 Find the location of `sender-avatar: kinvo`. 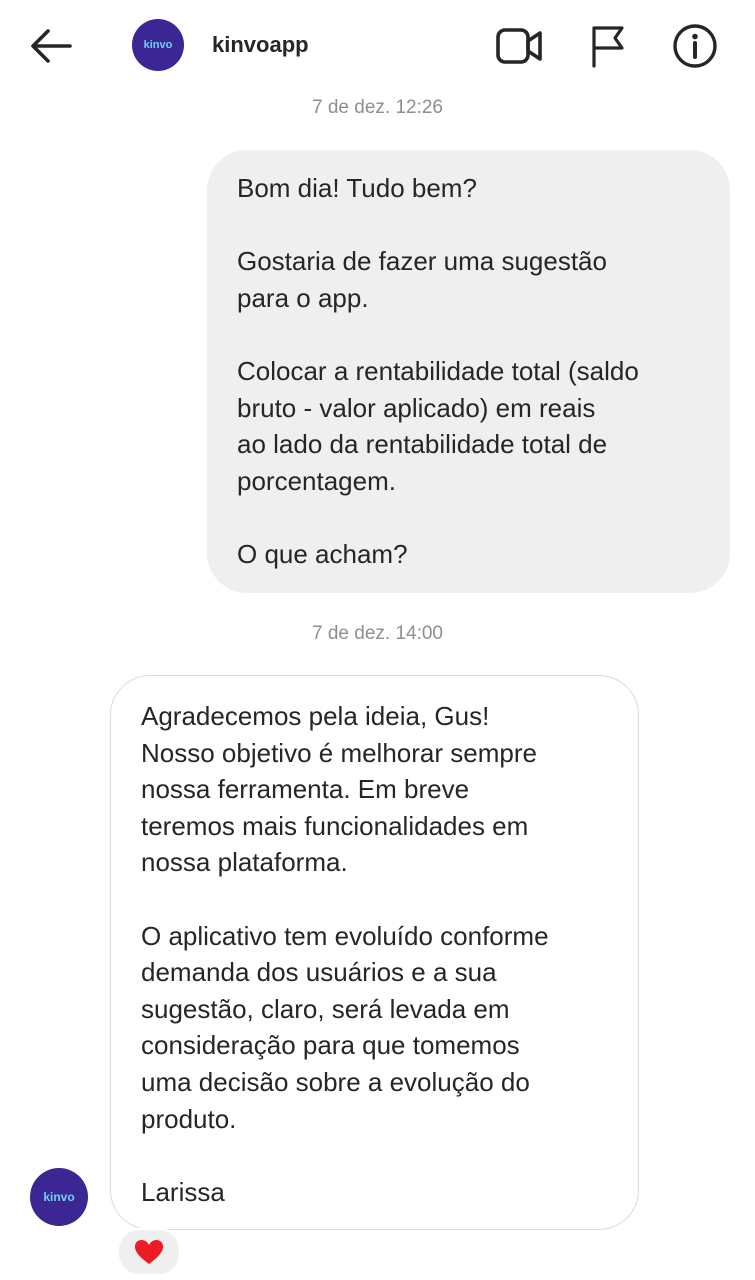

sender-avatar: kinvo is located at coordinates (59, 1197).